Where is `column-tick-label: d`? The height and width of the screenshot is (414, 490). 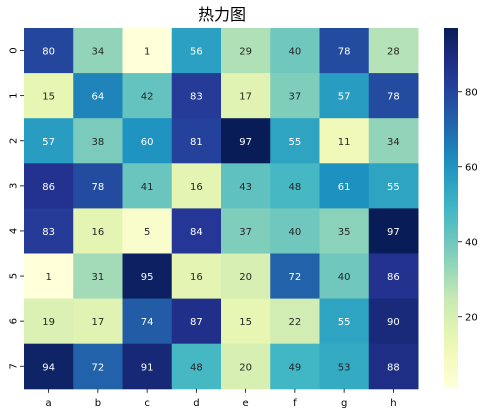
column-tick-label: d is located at coordinates (196, 403).